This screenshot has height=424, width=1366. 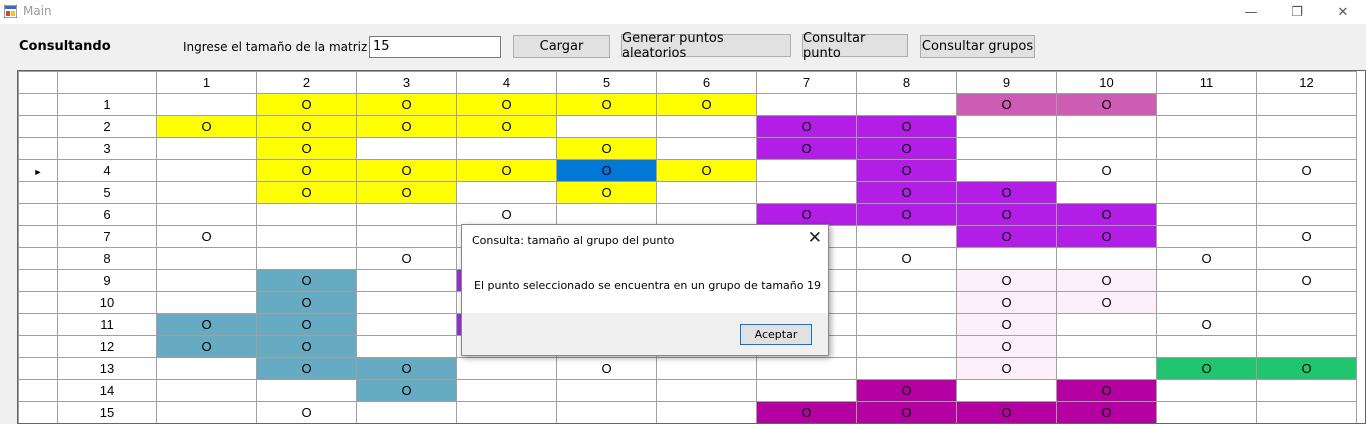 I want to click on column-header: 1, so click(x=206, y=82).